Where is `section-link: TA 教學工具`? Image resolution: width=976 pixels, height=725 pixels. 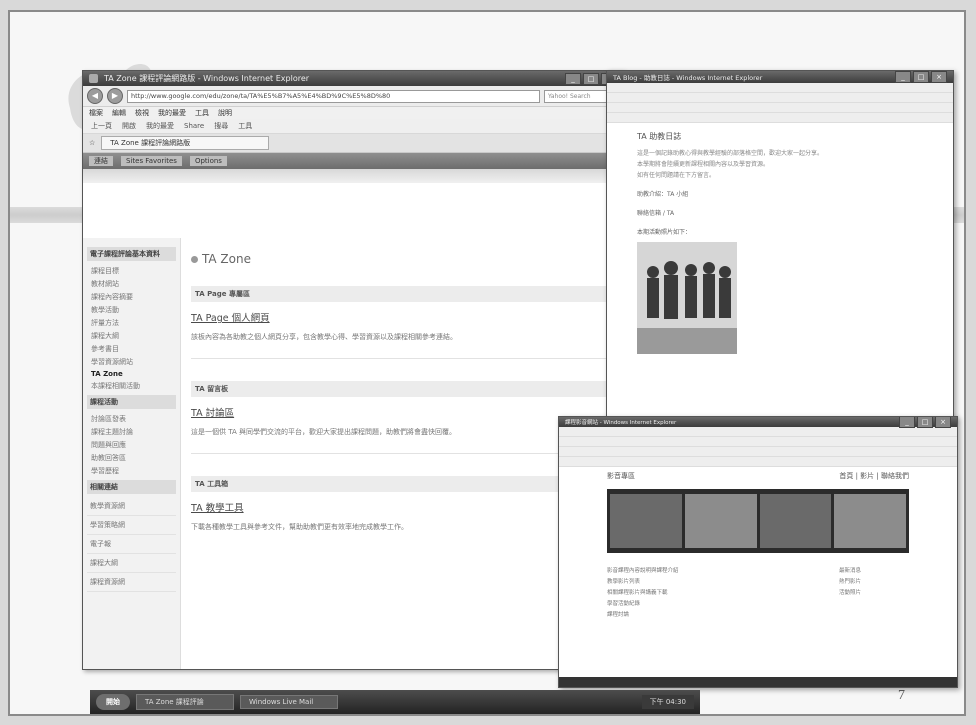
section-link: TA 教學工具 is located at coordinates (402, 507).